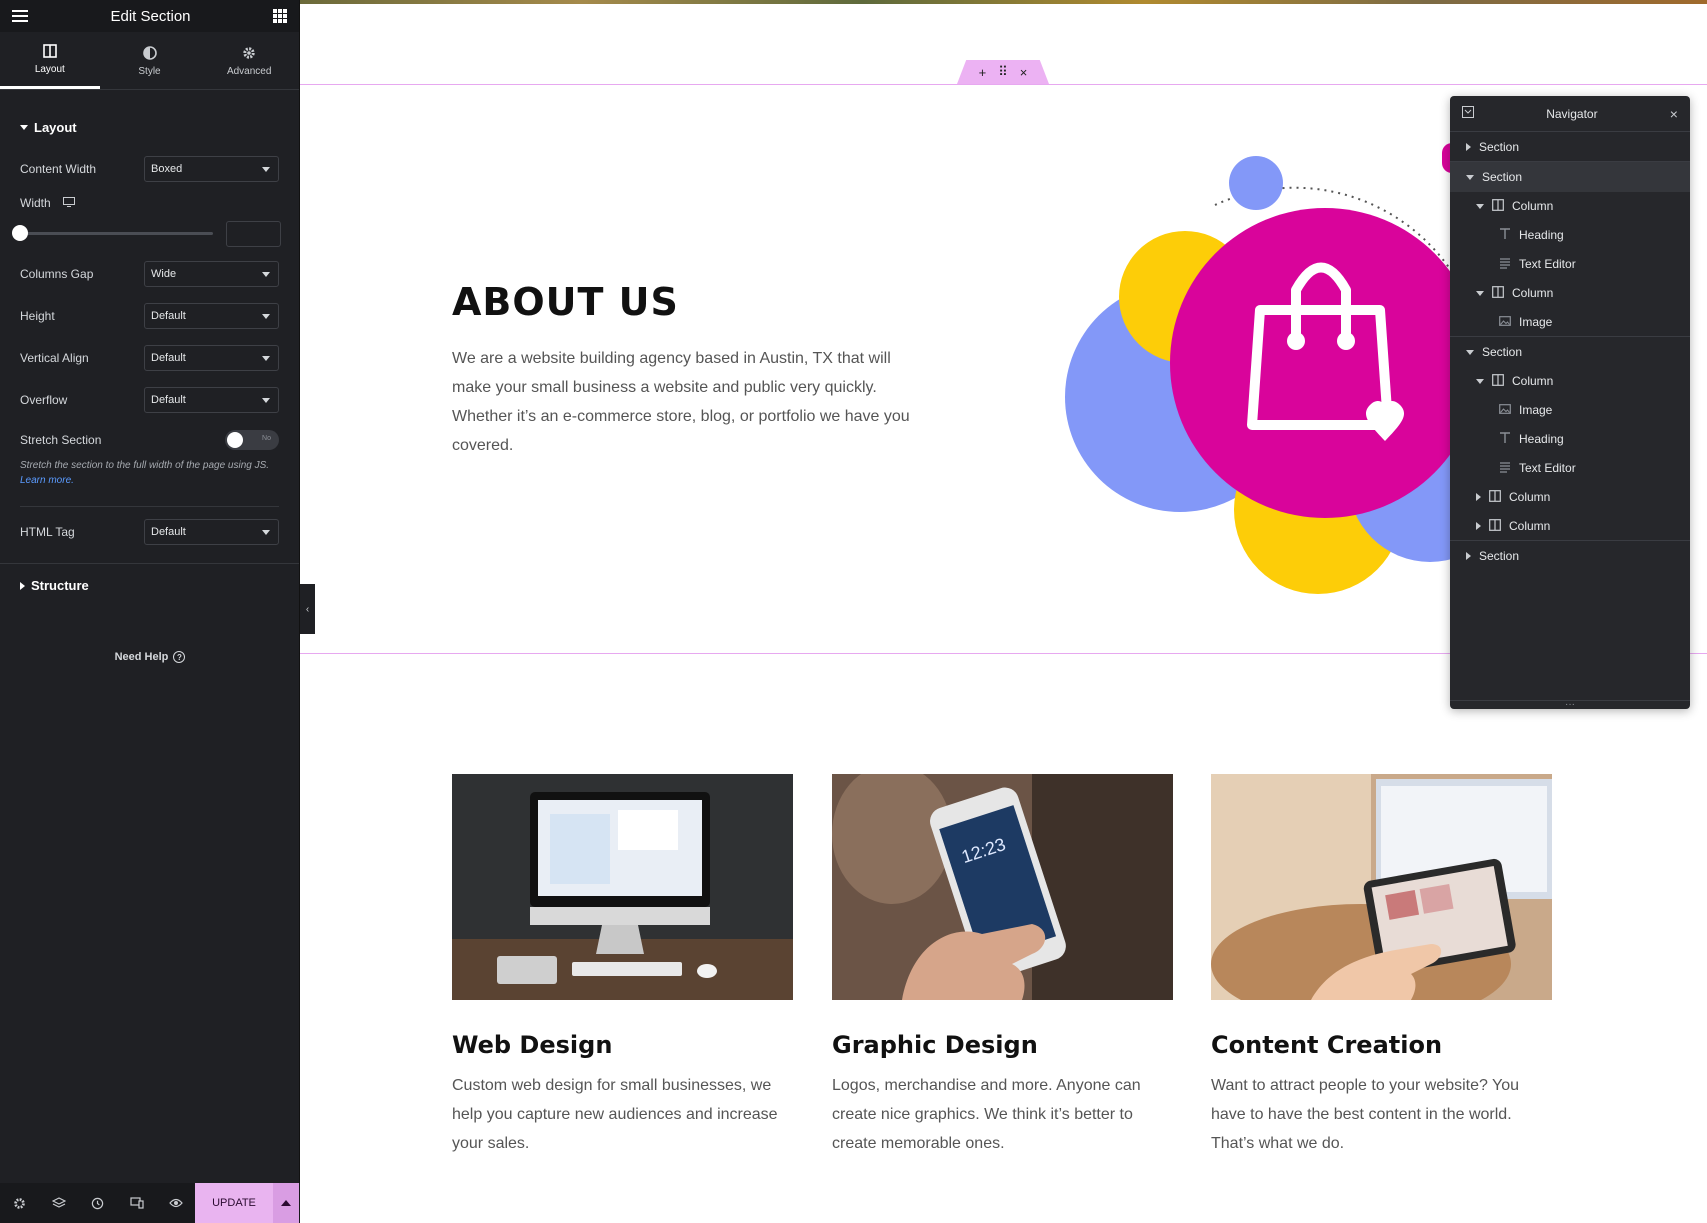  What do you see at coordinates (211, 169) in the screenshot?
I see `content-width-select: Boxed` at bounding box center [211, 169].